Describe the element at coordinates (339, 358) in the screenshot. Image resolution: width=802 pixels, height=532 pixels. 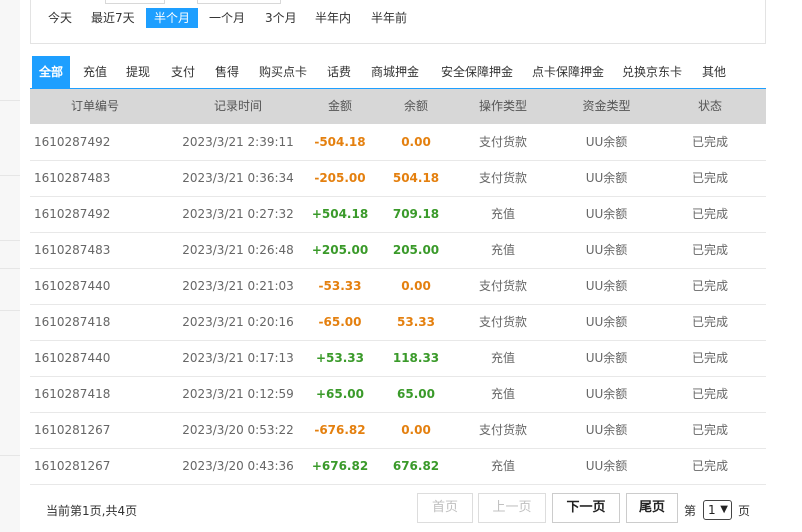
I see `cell-amount: +53.33` at that location.